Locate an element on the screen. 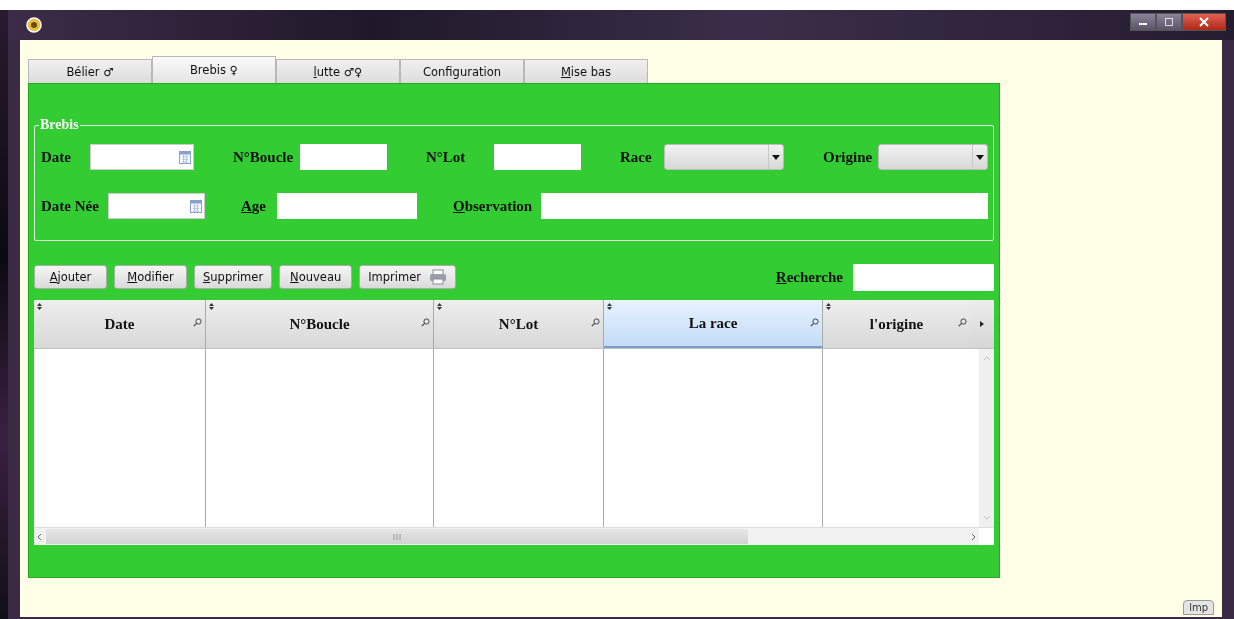  tab: Brebis ♀ is located at coordinates (214, 69).